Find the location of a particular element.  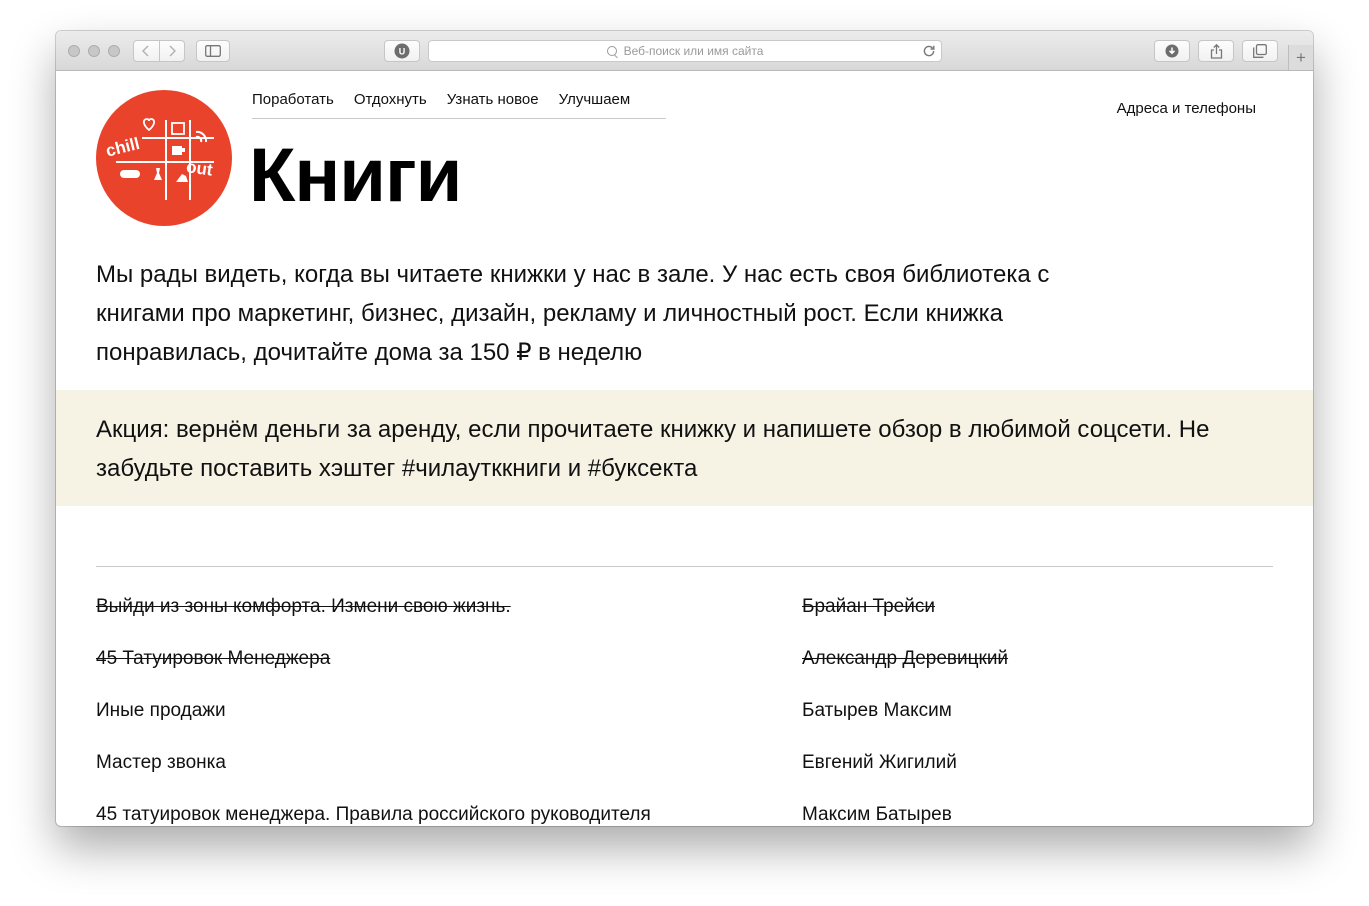

cup-icon is located at coordinates (178, 150).